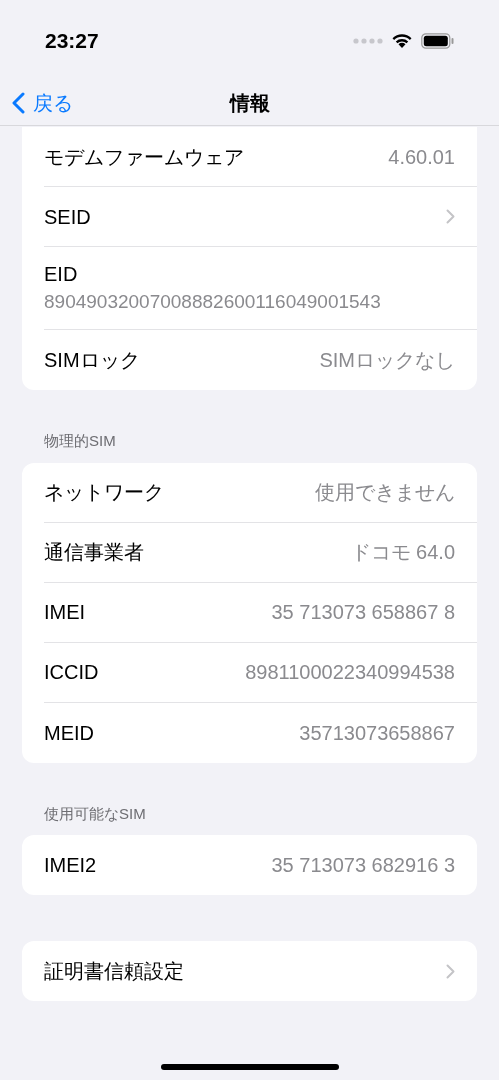  I want to click on settings-row: 証明書信頼設定, so click(260, 971).